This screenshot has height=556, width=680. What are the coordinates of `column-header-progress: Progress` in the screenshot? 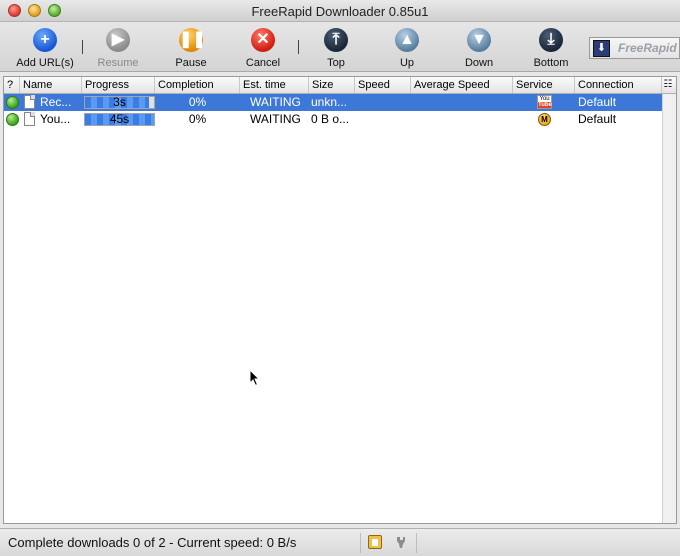 It's located at (118, 85).